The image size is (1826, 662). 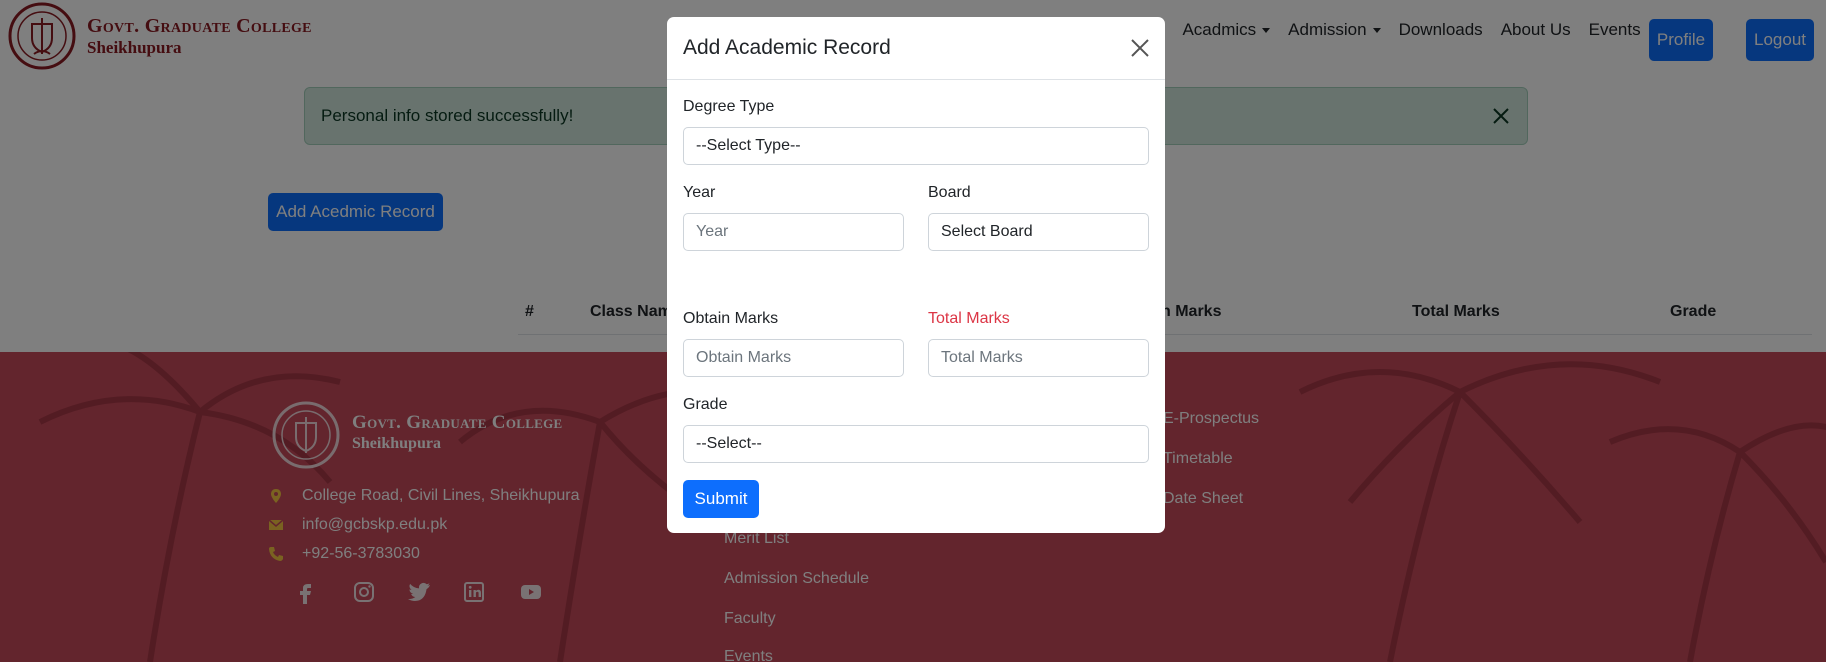 What do you see at coordinates (1038, 232) in the screenshot?
I see `board-select: Select Board` at bounding box center [1038, 232].